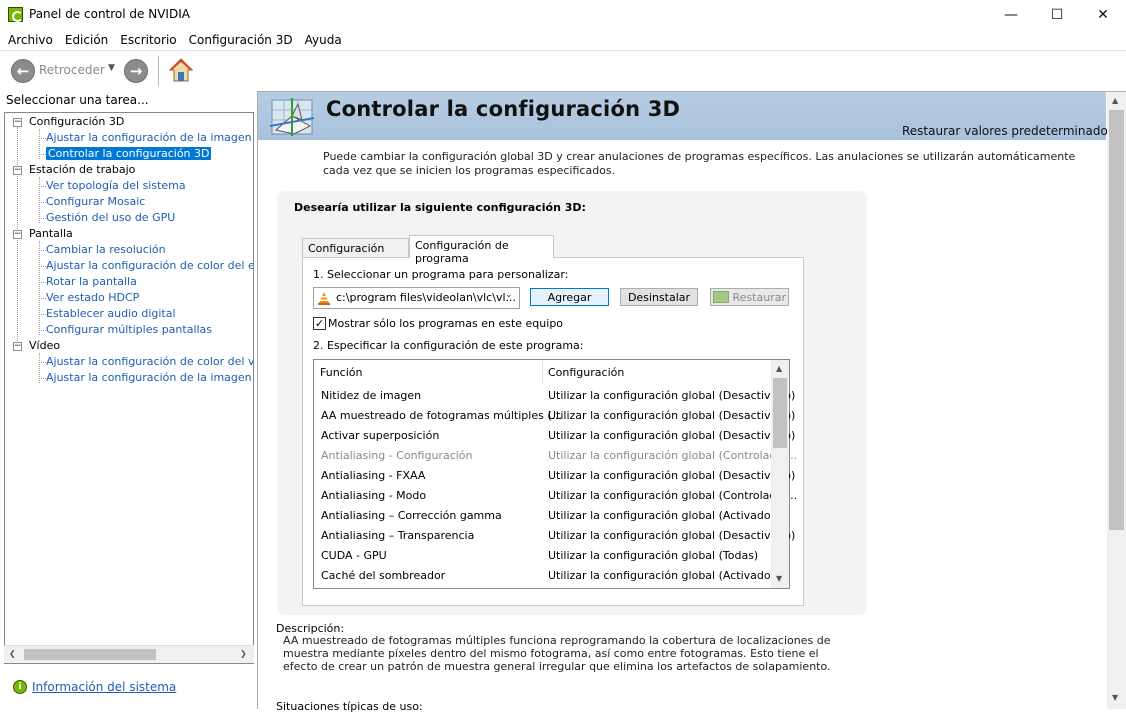 This screenshot has width=1126, height=713. I want to click on home-icon, so click(181, 70).